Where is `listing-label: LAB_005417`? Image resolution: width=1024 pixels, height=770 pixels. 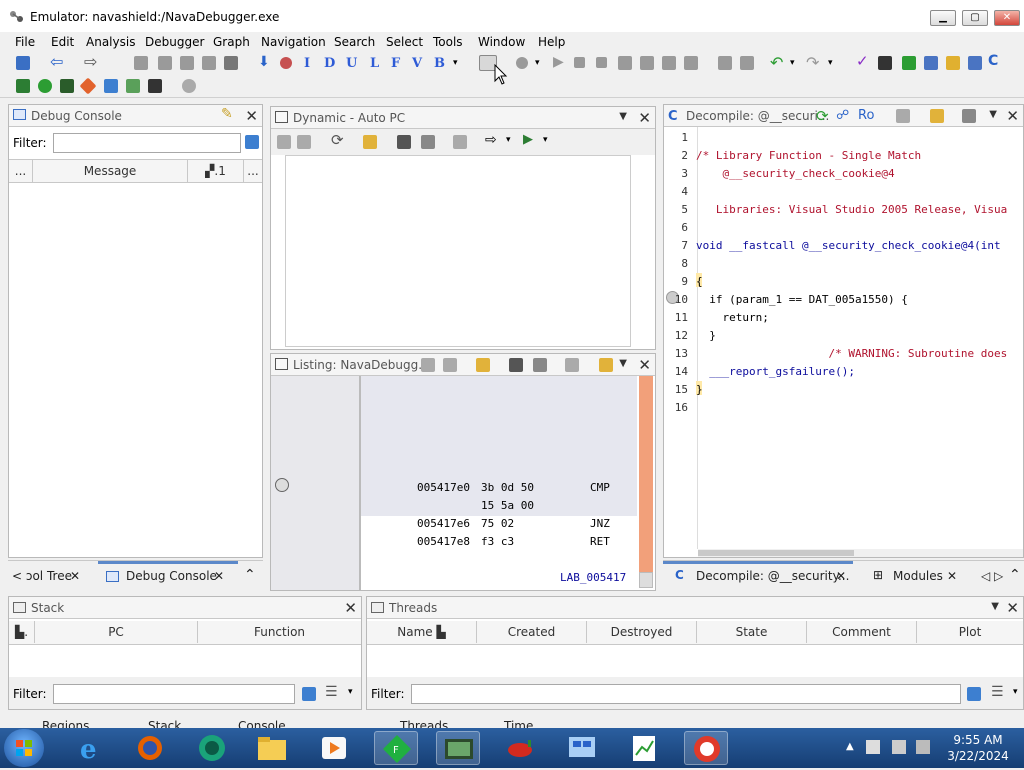
listing-label: LAB_005417 is located at coordinates (595, 577).